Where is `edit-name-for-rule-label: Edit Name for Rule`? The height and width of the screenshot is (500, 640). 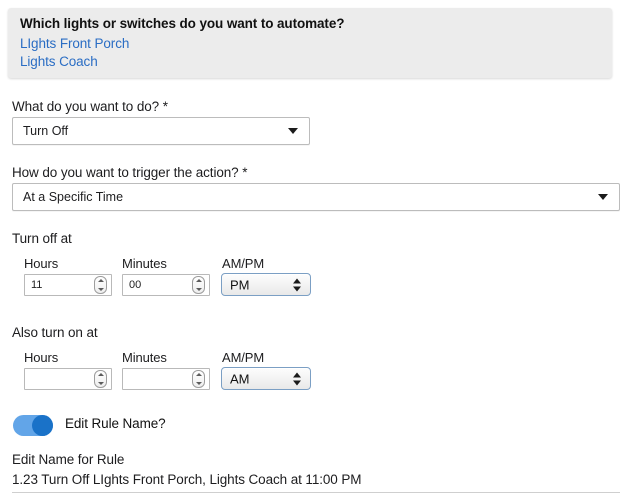
edit-name-for-rule-label: Edit Name for Rule is located at coordinates (68, 459).